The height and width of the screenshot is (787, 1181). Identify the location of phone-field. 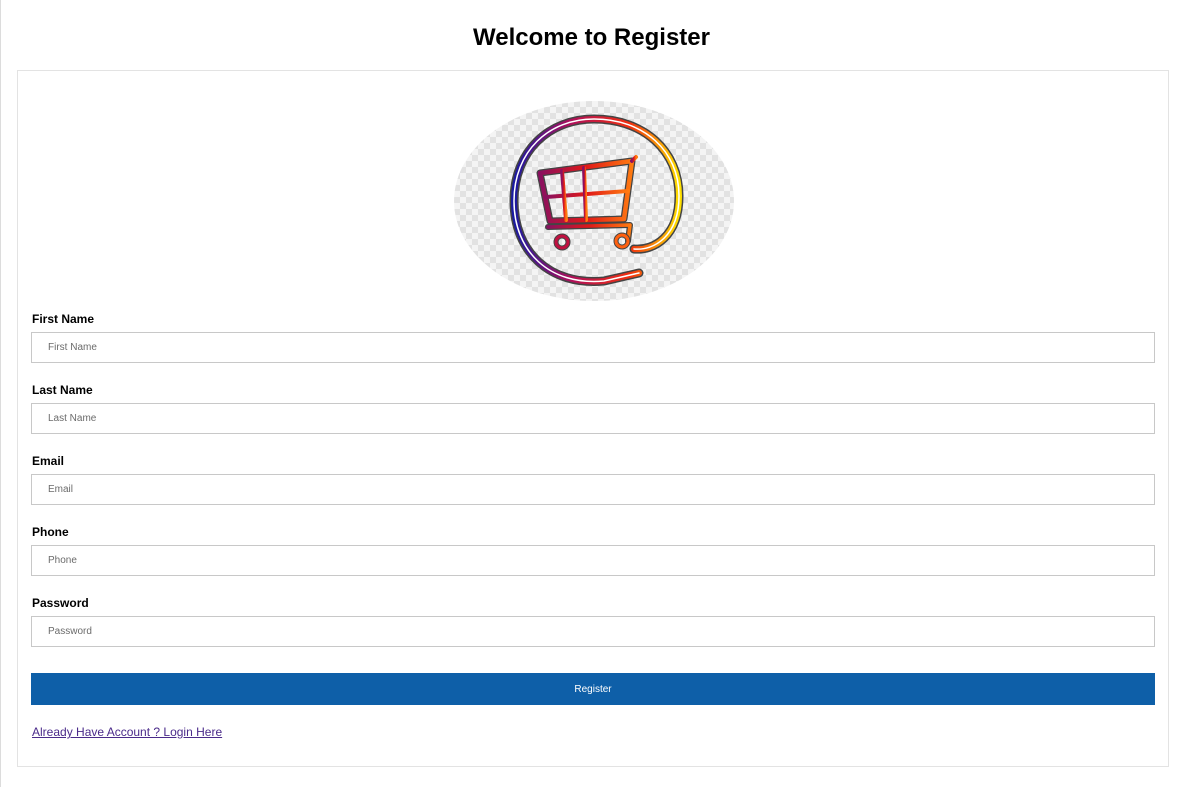
(593, 560).